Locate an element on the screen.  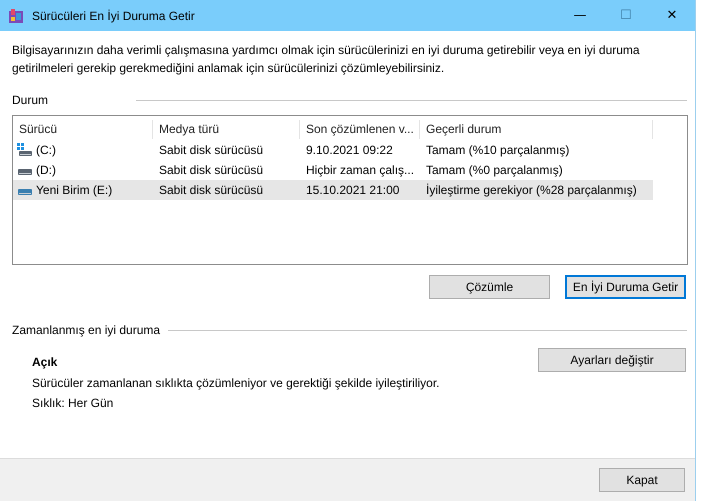
column-header: Sürücü is located at coordinates (83, 129).